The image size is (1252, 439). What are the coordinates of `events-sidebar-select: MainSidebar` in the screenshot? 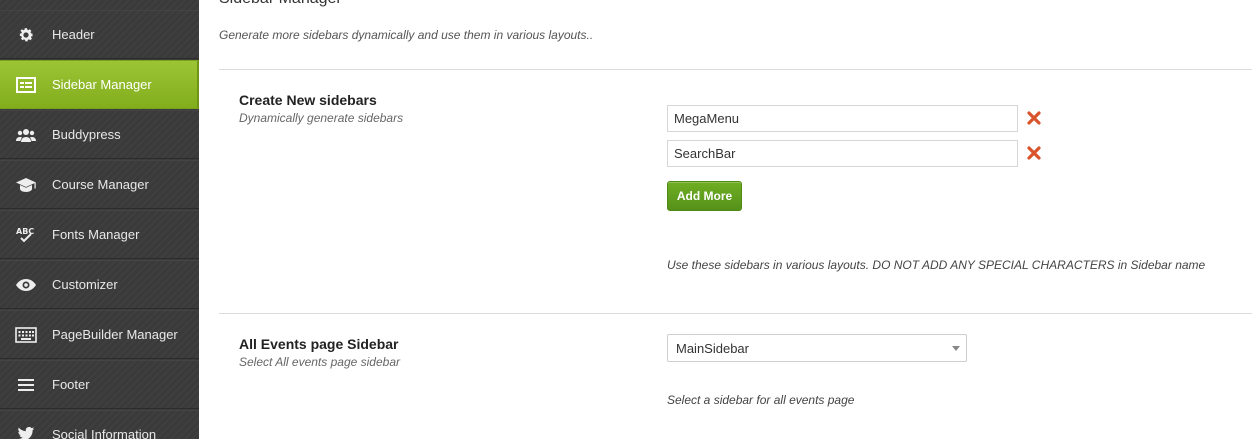 It's located at (817, 348).